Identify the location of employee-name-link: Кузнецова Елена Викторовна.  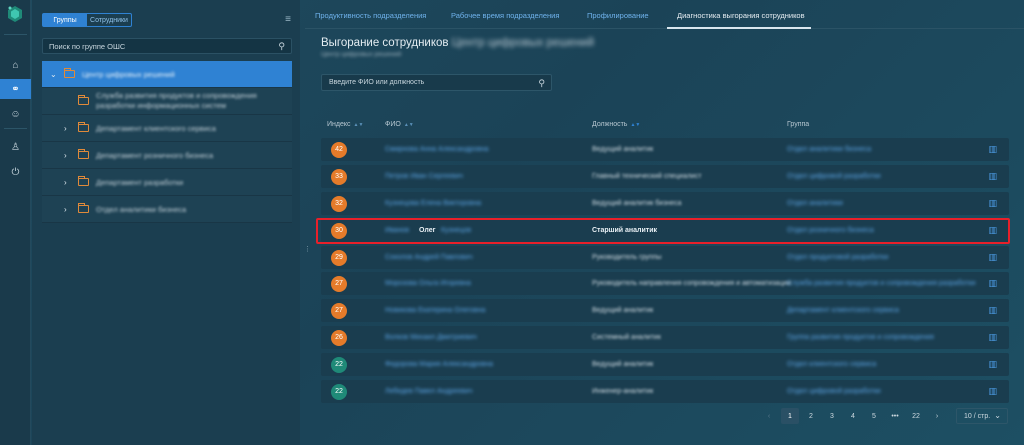
(433, 203).